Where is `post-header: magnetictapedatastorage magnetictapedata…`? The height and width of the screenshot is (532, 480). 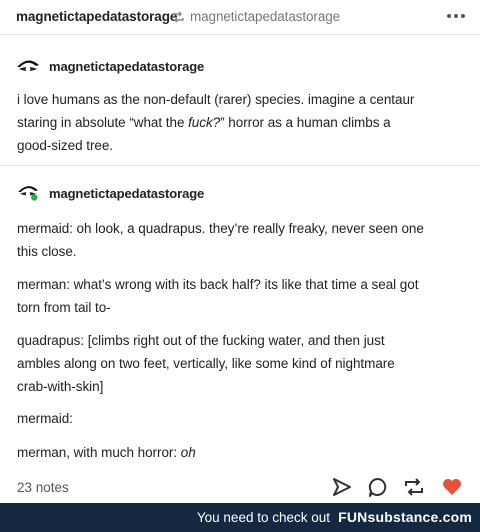
post-header: magnetictapedatastorage magnetictapedata… is located at coordinates (240, 17).